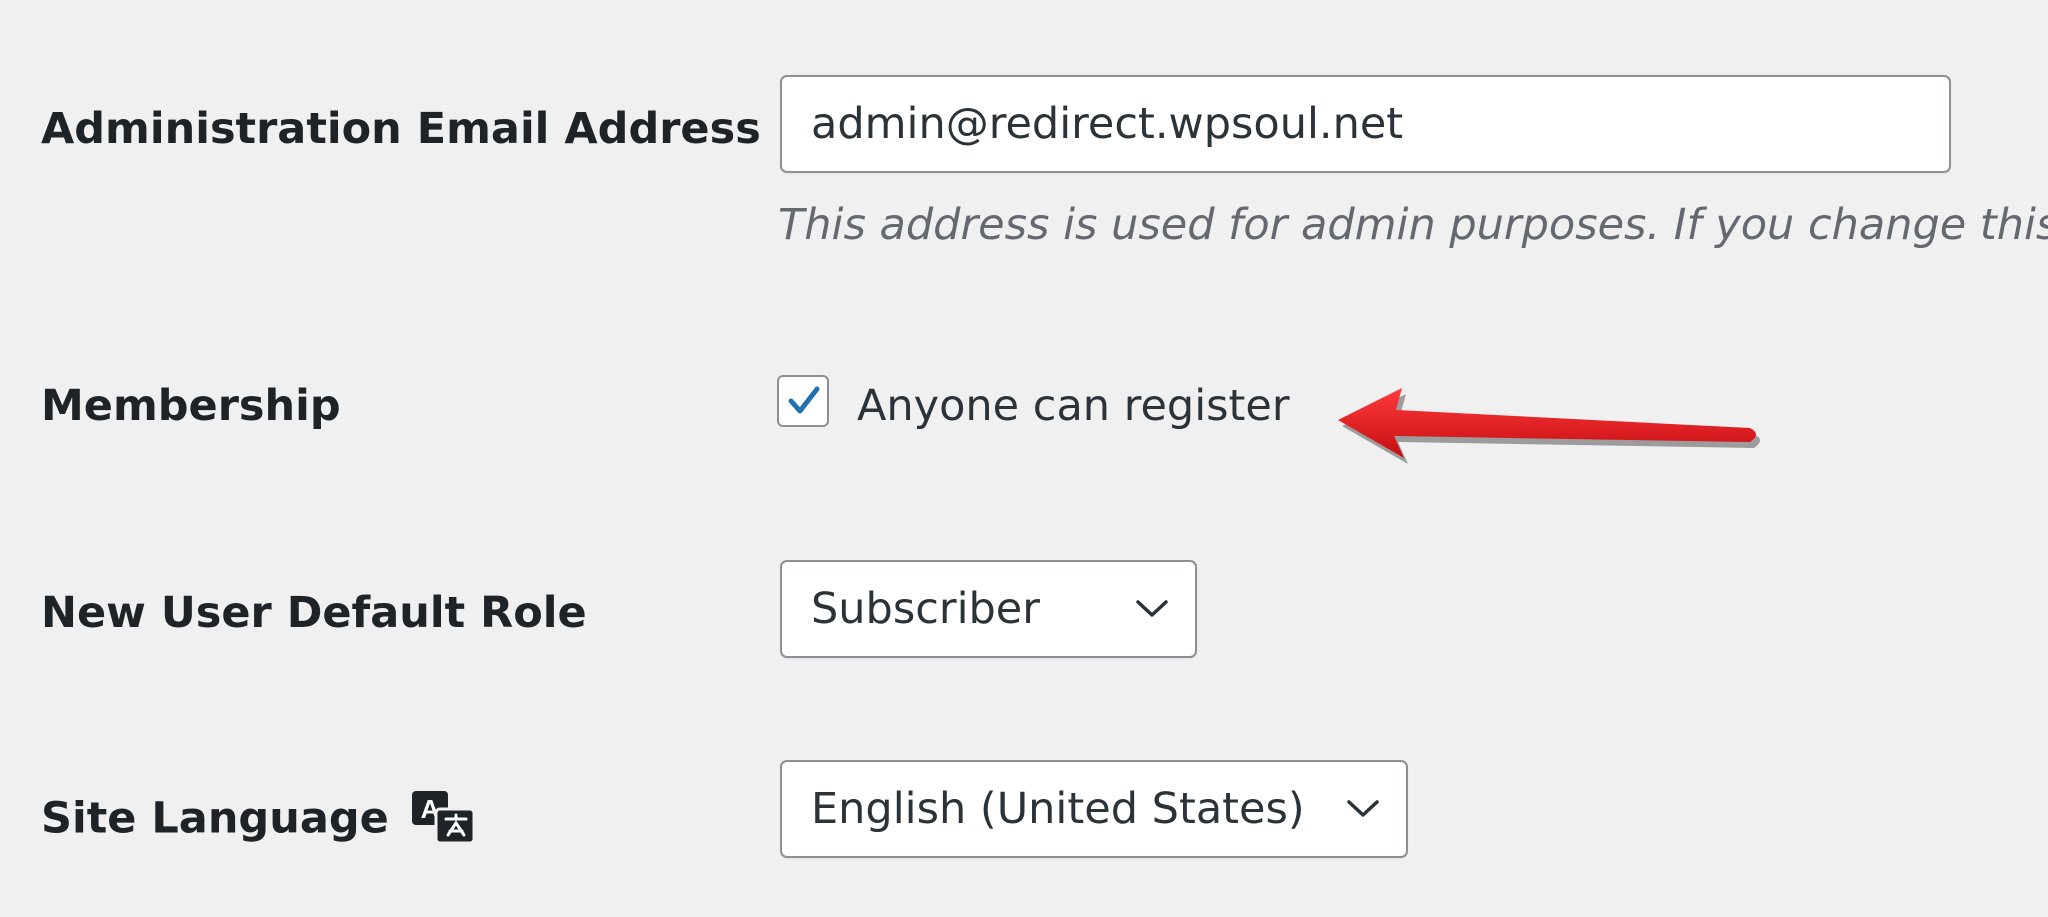 This screenshot has height=917, width=2048. What do you see at coordinates (925, 609) in the screenshot?
I see `default-role-value: Subscriber` at bounding box center [925, 609].